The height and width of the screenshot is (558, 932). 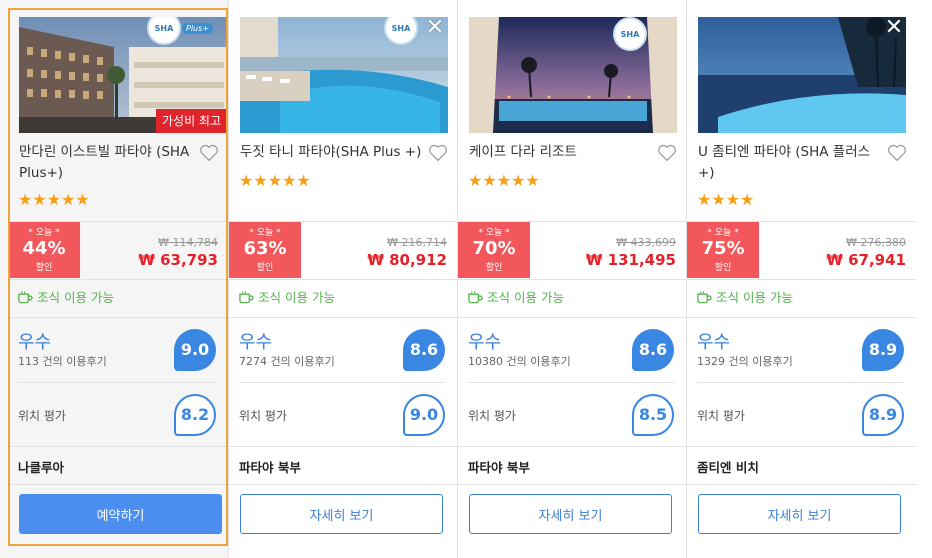 What do you see at coordinates (883, 350) in the screenshot?
I see `review-score: 8.9` at bounding box center [883, 350].